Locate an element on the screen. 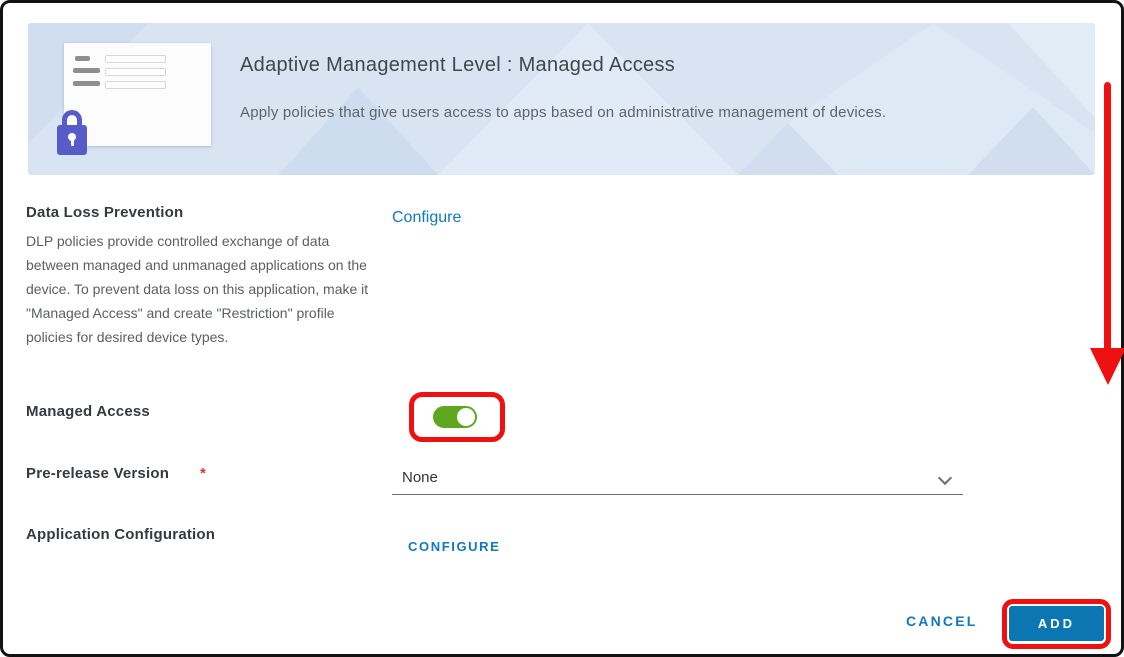 Image resolution: width=1124 pixels, height=657 pixels. managed-access-label: Managed Access is located at coordinates (88, 411).